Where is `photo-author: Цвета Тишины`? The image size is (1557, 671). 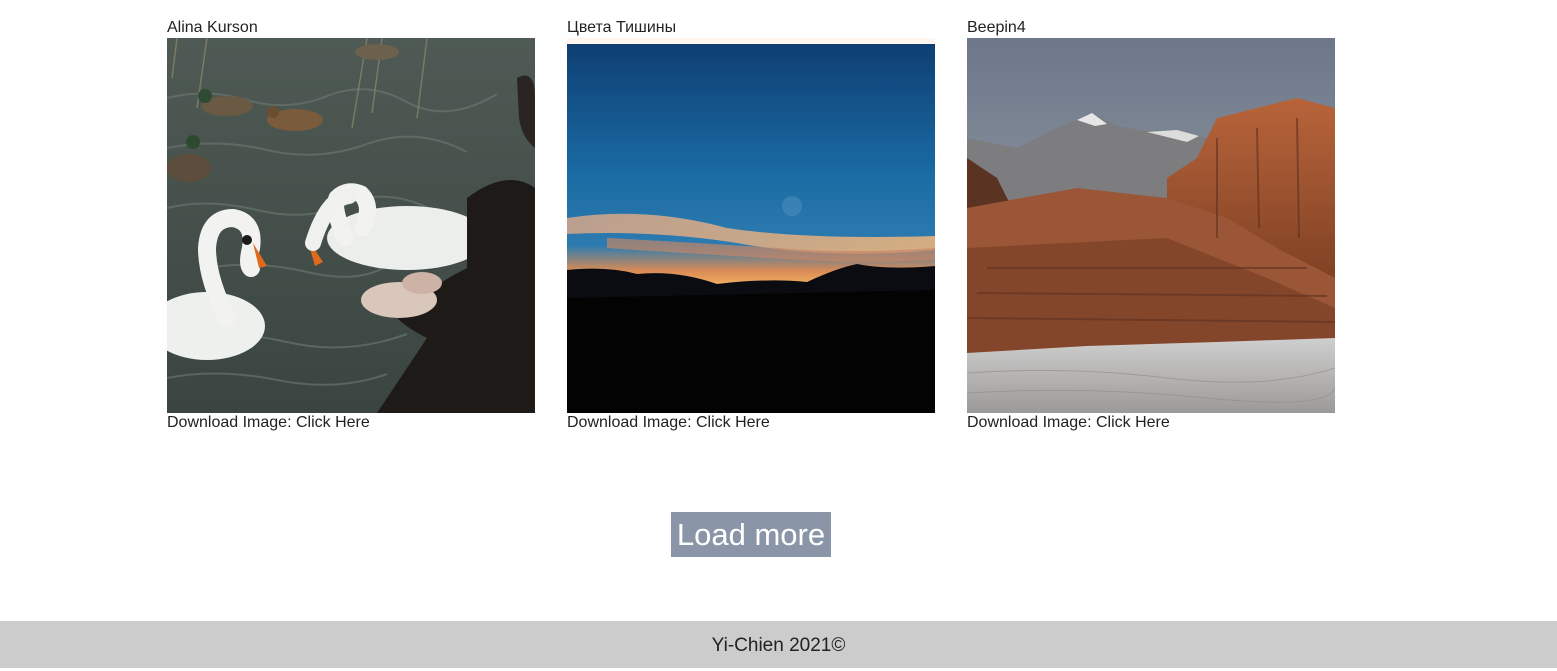 photo-author: Цвета Тишины is located at coordinates (622, 27).